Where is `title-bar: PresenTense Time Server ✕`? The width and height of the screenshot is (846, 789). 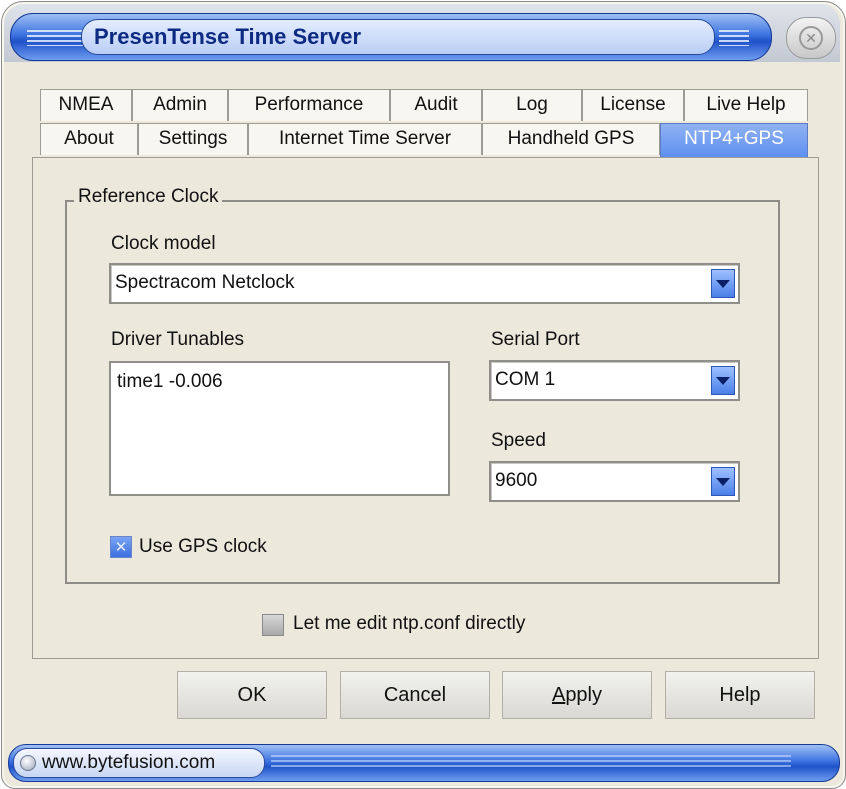 title-bar: PresenTense Time Server ✕ is located at coordinates (422, 33).